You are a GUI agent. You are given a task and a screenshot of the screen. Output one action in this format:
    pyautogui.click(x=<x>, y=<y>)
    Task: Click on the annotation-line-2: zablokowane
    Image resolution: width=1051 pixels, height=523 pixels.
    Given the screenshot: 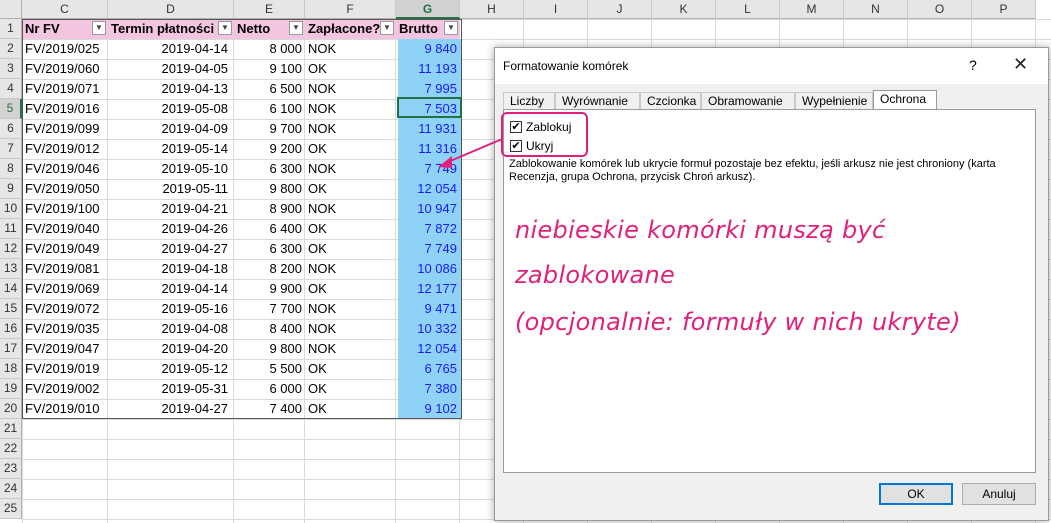 What is the action you would take?
    pyautogui.click(x=595, y=275)
    